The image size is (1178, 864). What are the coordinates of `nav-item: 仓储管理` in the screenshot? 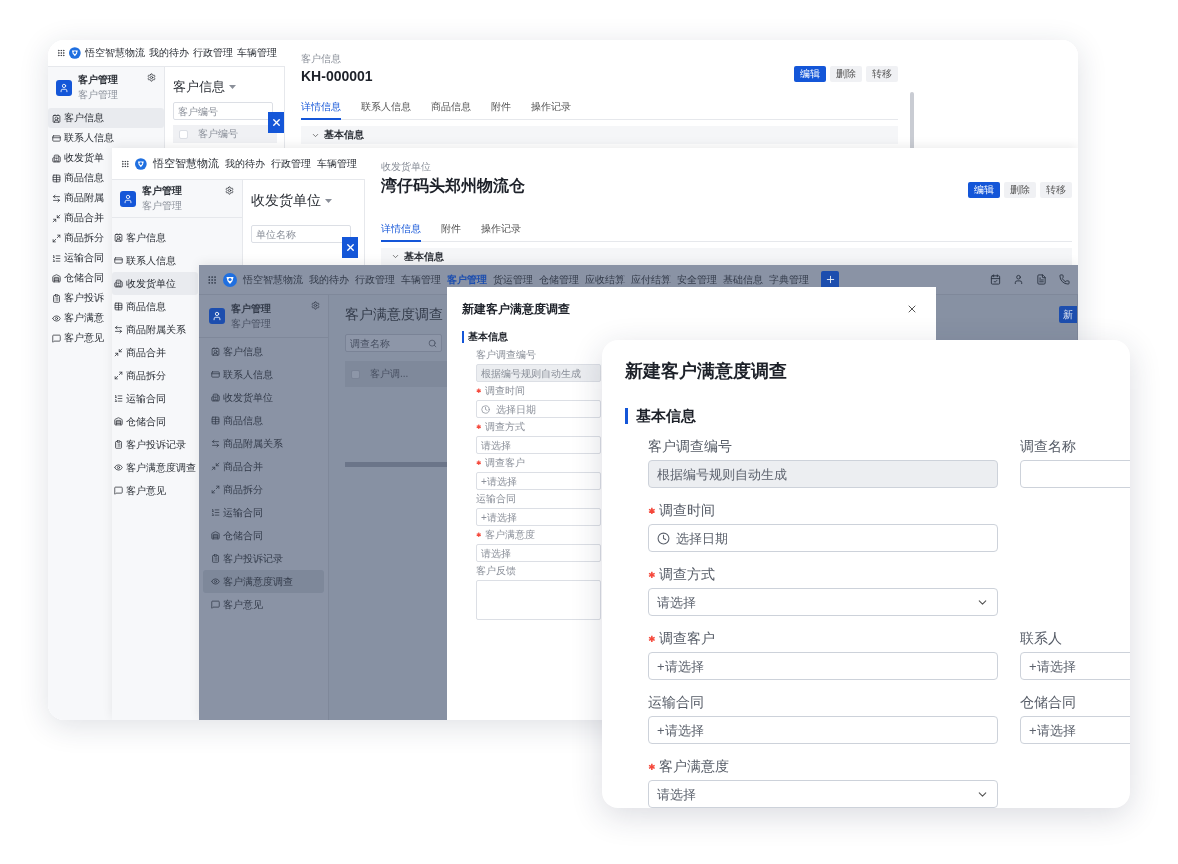 It's located at (559, 279).